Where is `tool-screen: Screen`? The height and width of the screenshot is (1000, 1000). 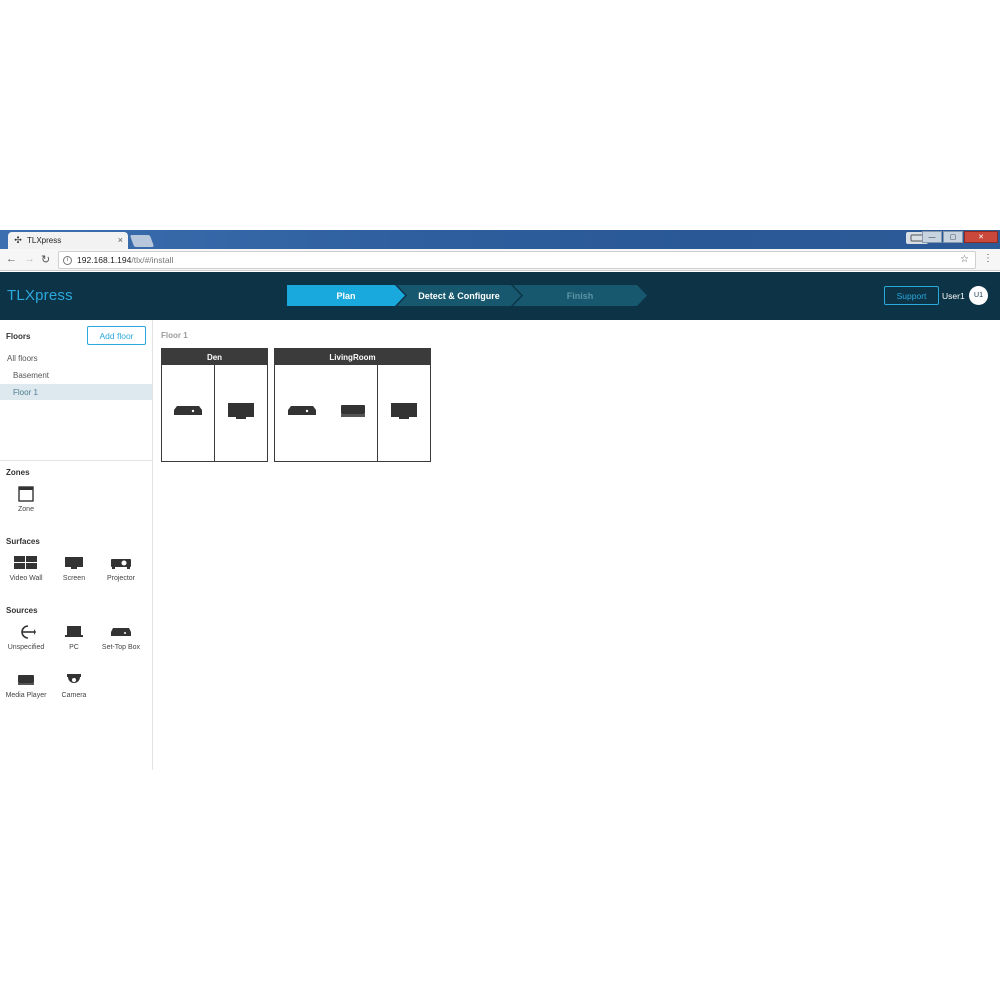
tool-screen: Screen is located at coordinates (74, 568).